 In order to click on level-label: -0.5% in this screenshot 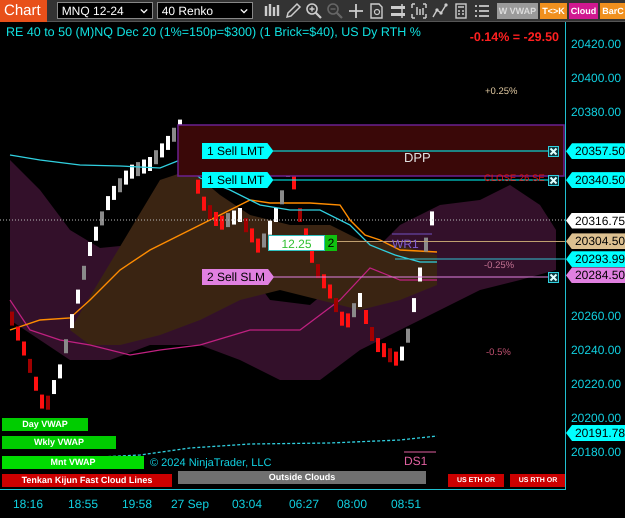, I will do `click(498, 352)`.